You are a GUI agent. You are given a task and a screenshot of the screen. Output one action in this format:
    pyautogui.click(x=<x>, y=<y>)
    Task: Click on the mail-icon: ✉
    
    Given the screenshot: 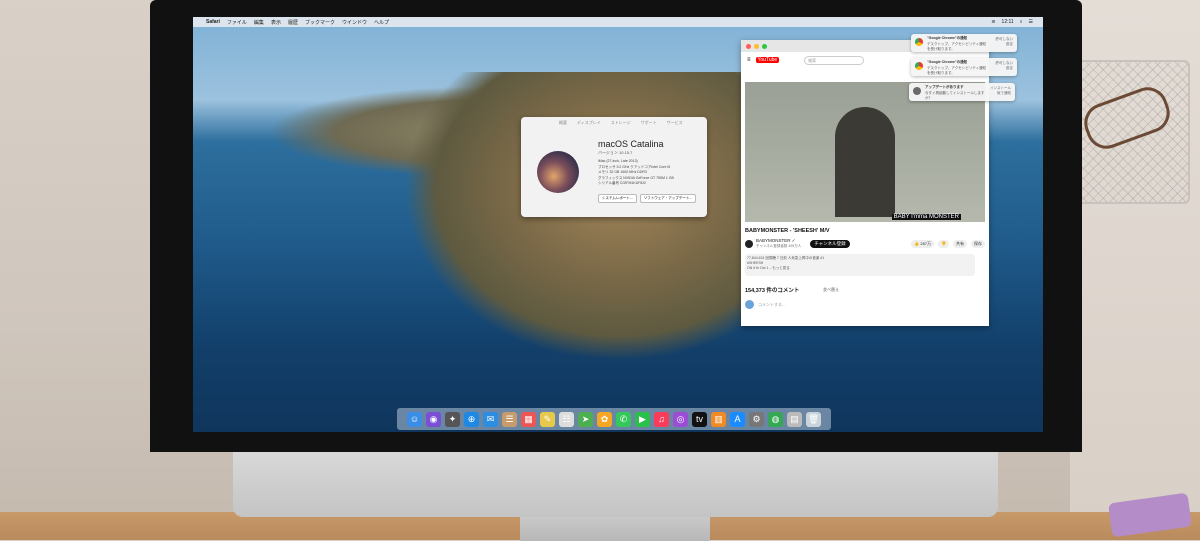 What is the action you would take?
    pyautogui.click(x=490, y=419)
    